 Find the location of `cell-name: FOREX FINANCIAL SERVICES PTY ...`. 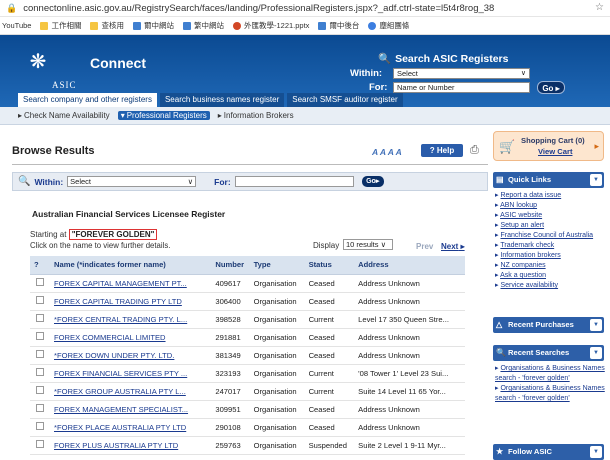

cell-name: FOREX FINANCIAL SERVICES PTY ... is located at coordinates (131, 373).